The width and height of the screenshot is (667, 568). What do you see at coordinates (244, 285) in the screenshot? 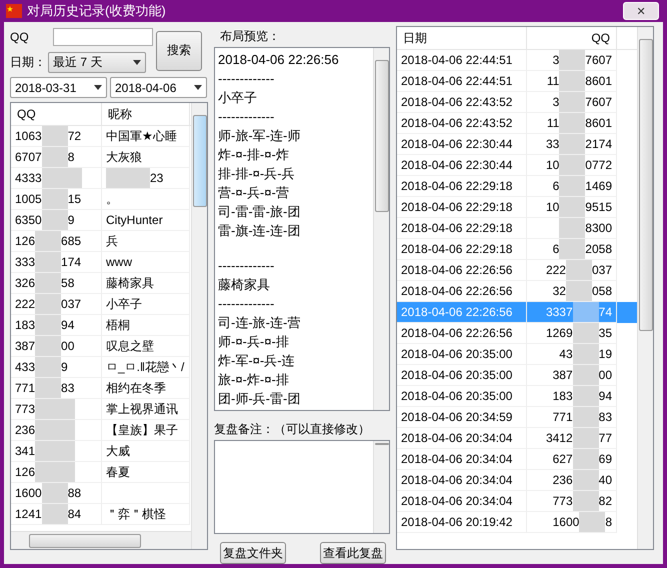
I see `preview-line: 藤椅家具` at bounding box center [244, 285].